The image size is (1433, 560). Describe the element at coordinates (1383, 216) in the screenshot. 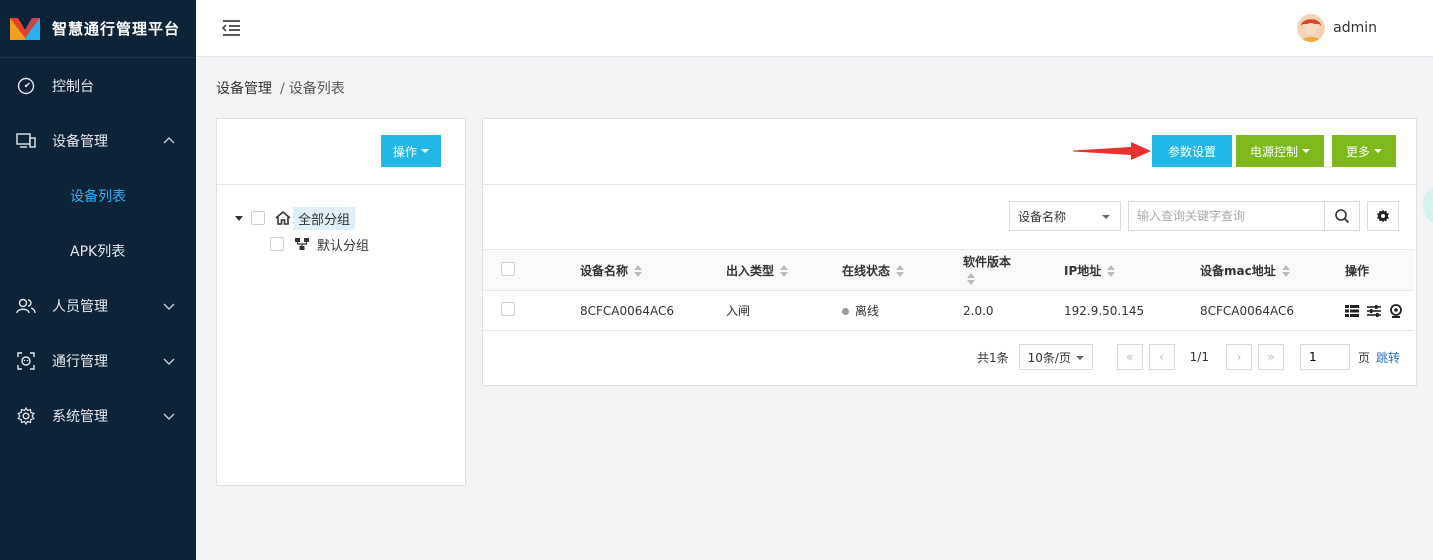

I see `column-settings-button` at that location.